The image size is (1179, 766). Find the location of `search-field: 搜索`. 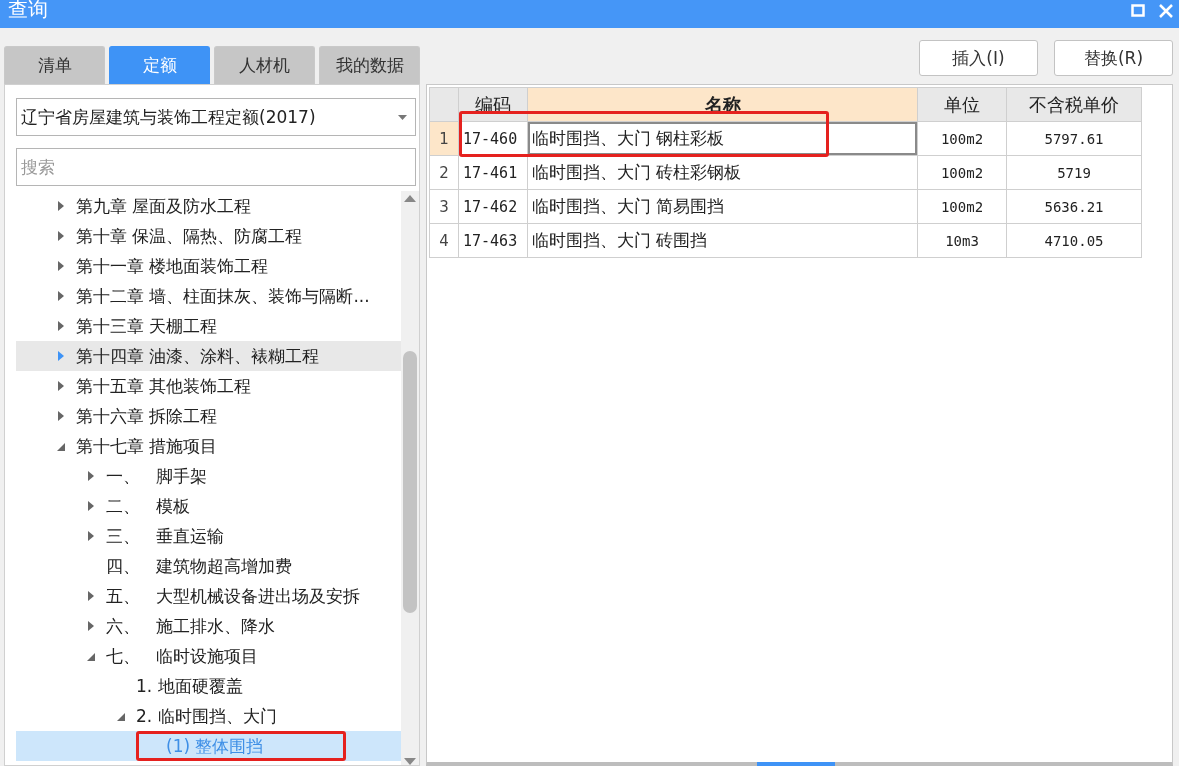

search-field: 搜索 is located at coordinates (216, 167).